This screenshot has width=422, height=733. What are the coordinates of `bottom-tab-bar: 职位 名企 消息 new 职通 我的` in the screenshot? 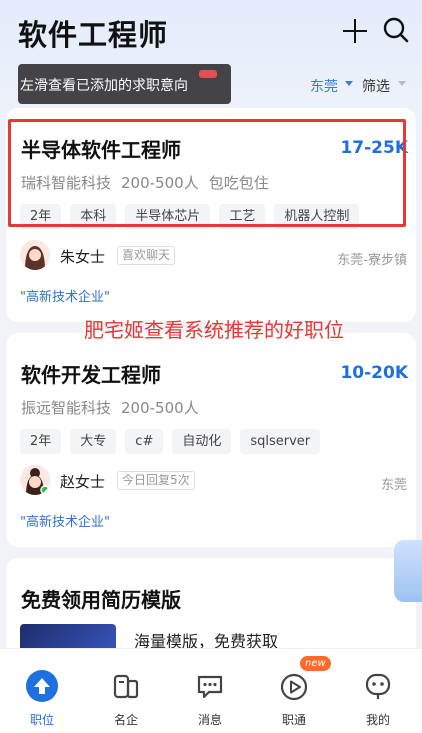 It's located at (211, 690).